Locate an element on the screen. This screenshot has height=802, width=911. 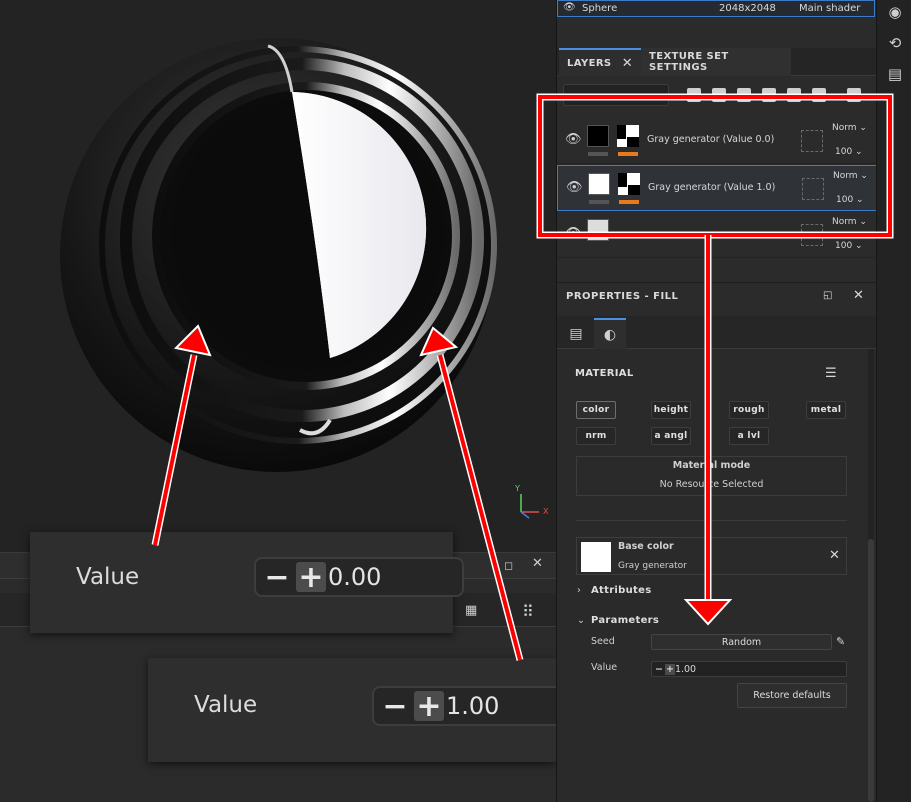
history-icon: ⟲ is located at coordinates (895, 43).